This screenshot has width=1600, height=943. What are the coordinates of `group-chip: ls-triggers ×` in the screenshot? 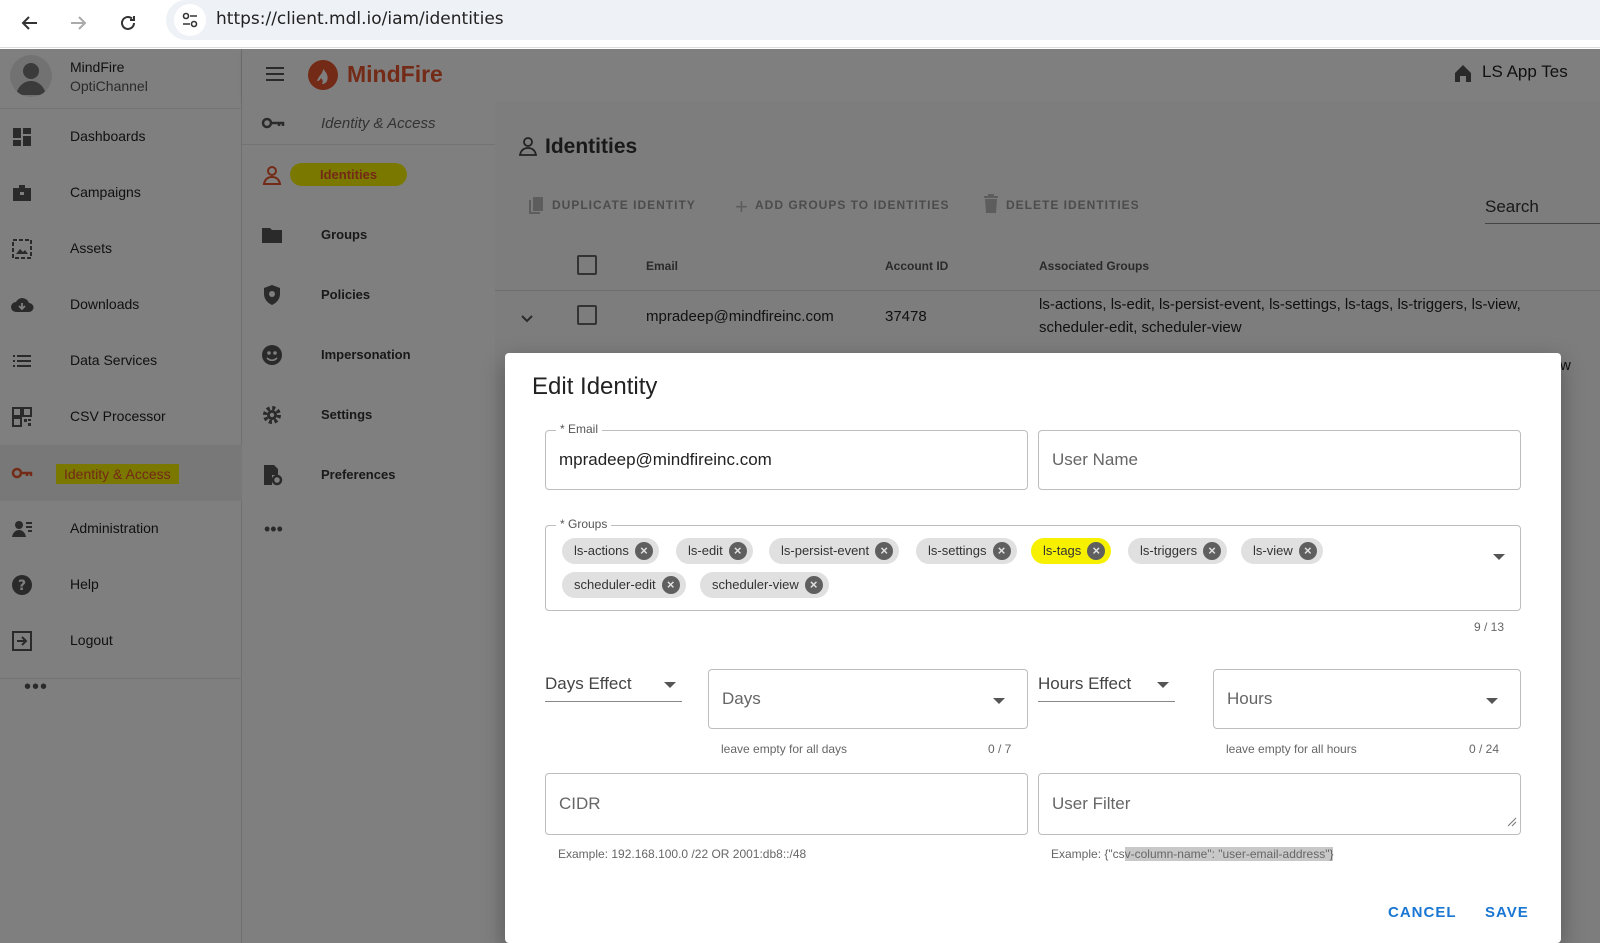 It's located at (1178, 551).